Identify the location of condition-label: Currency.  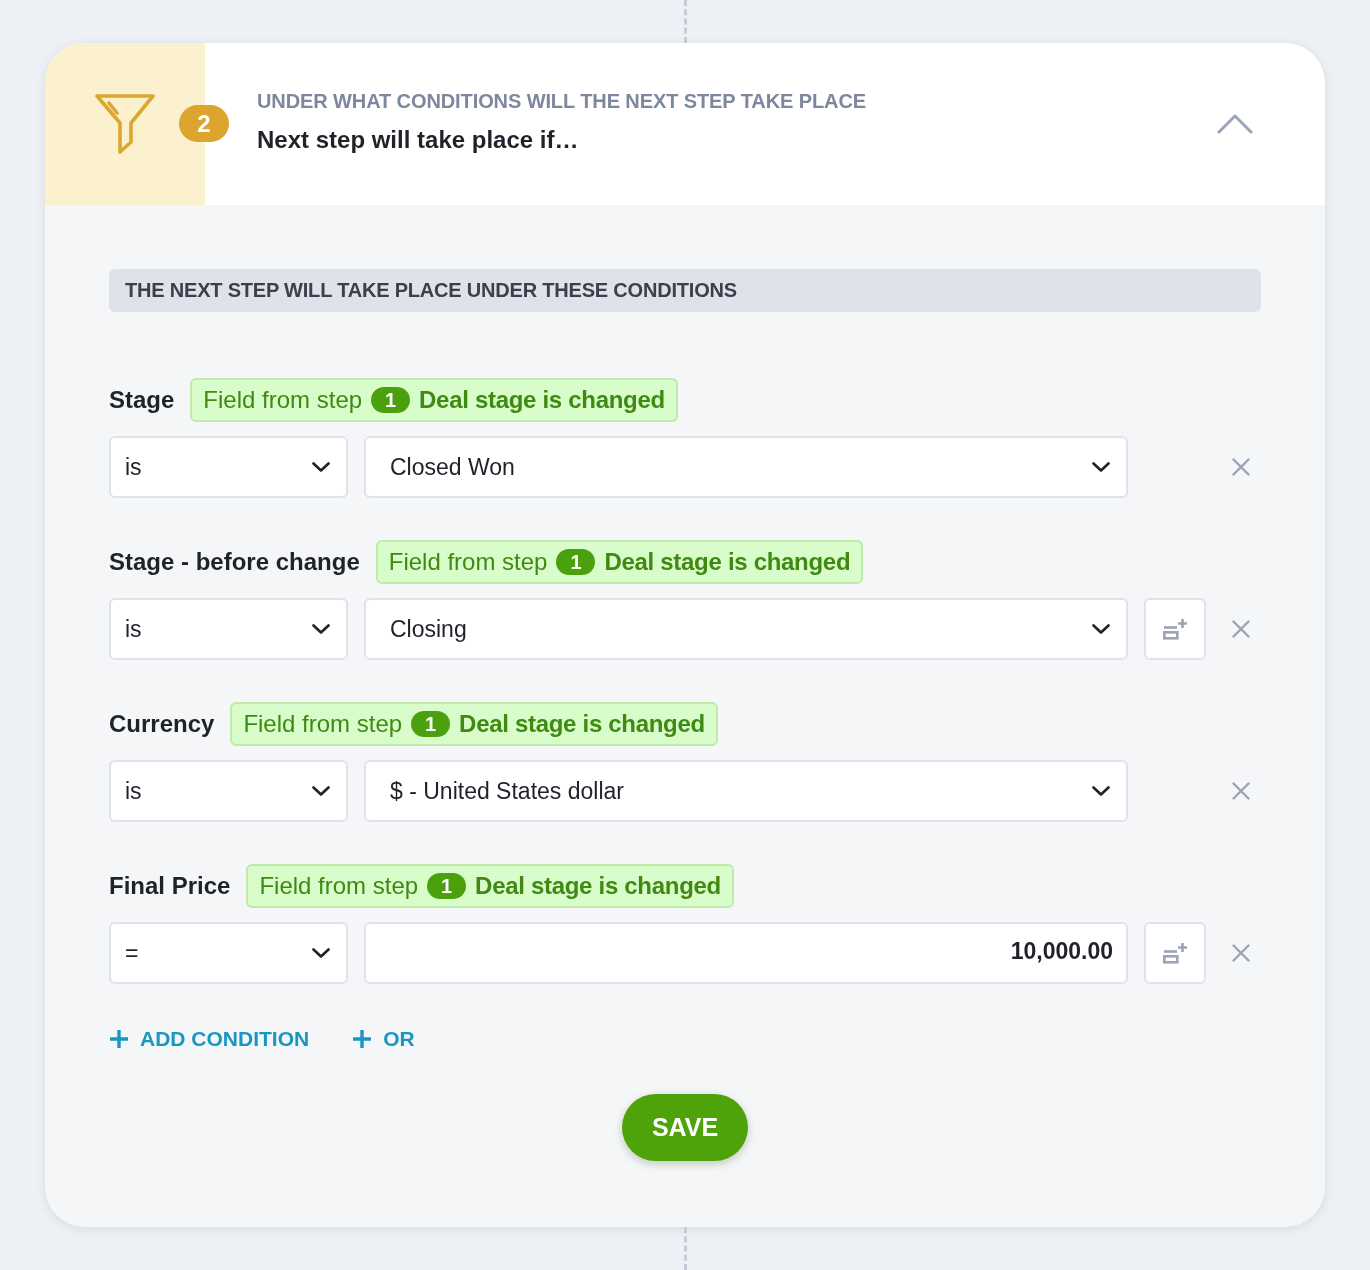
(162, 724).